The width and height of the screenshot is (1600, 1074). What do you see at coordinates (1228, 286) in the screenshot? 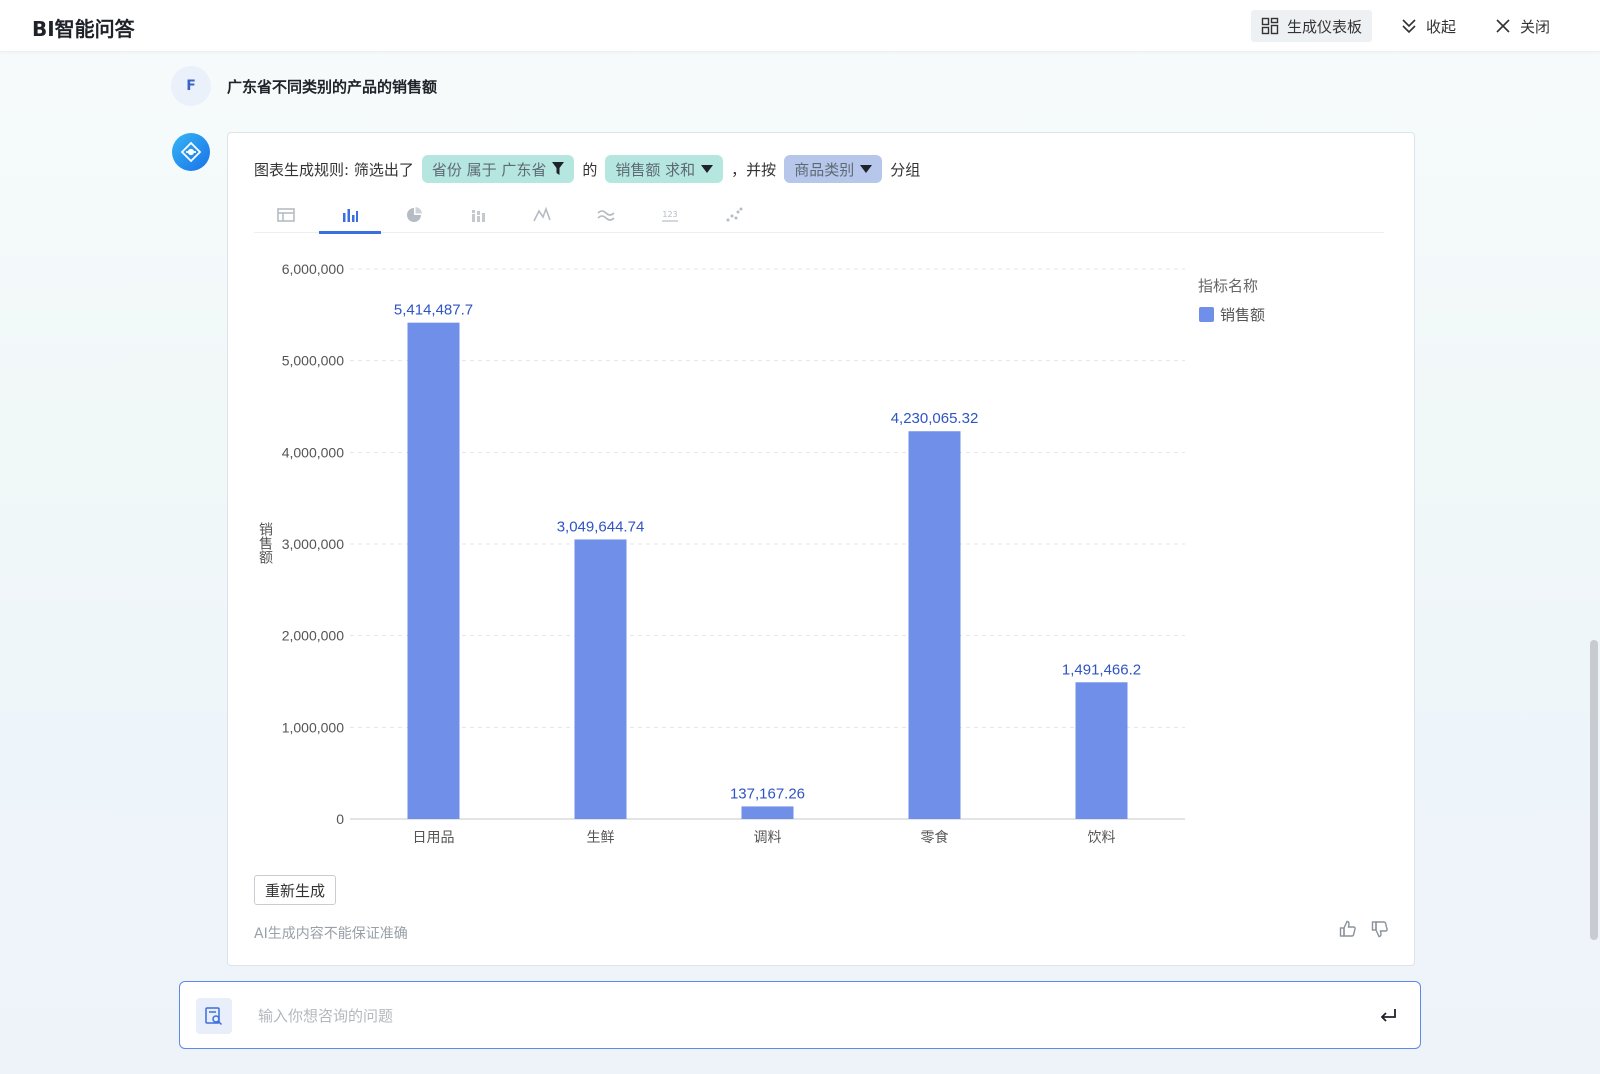
I see `legend-title: 指标名称` at bounding box center [1228, 286].